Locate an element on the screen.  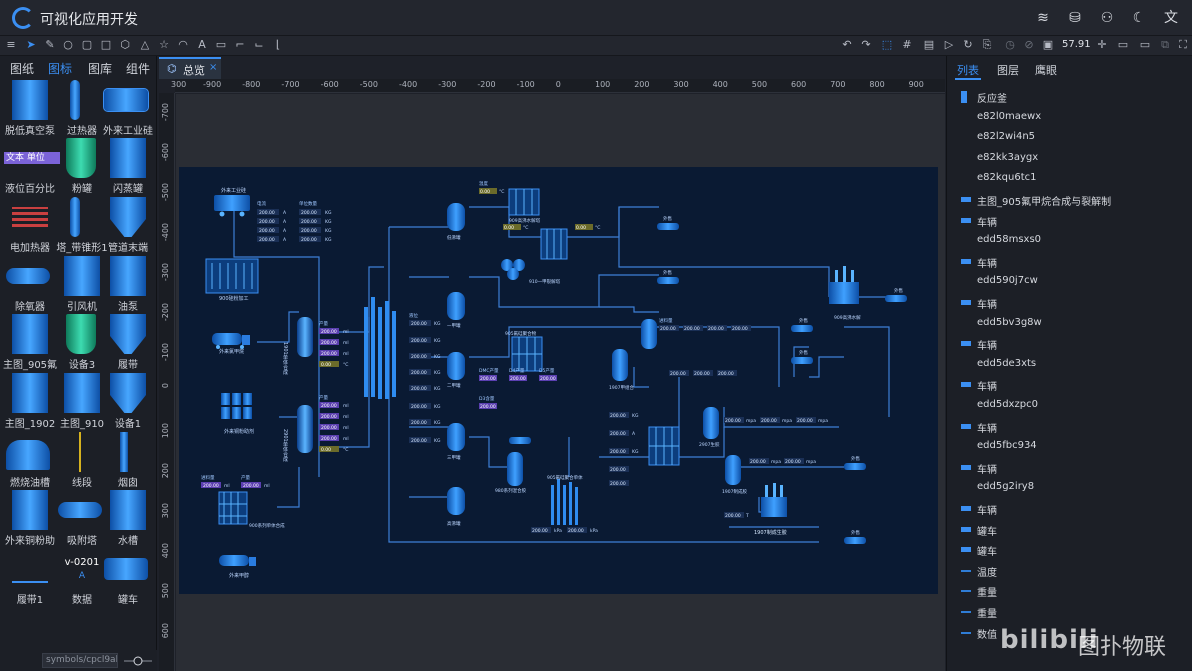
symbol-path-field: symbols/cpcl9akpv5 is located at coordinates (80, 660).